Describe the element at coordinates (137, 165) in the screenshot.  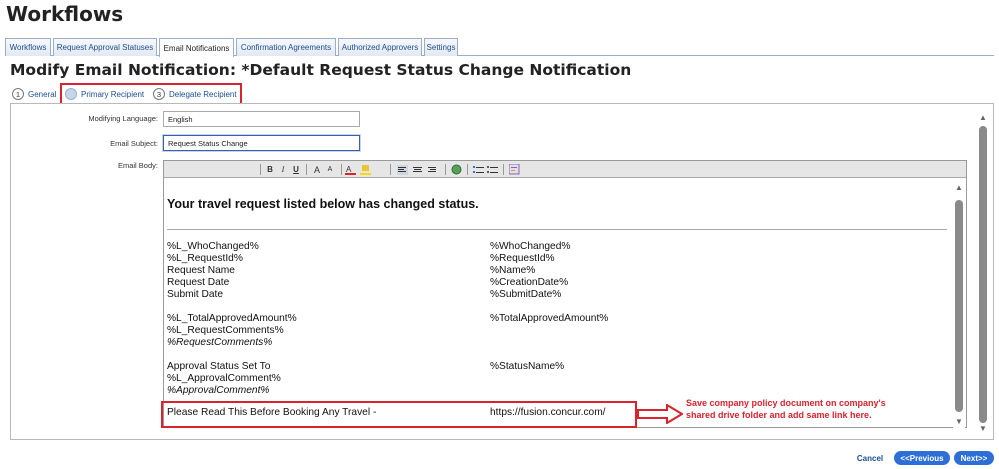
I see `body-label: Email Body:` at that location.